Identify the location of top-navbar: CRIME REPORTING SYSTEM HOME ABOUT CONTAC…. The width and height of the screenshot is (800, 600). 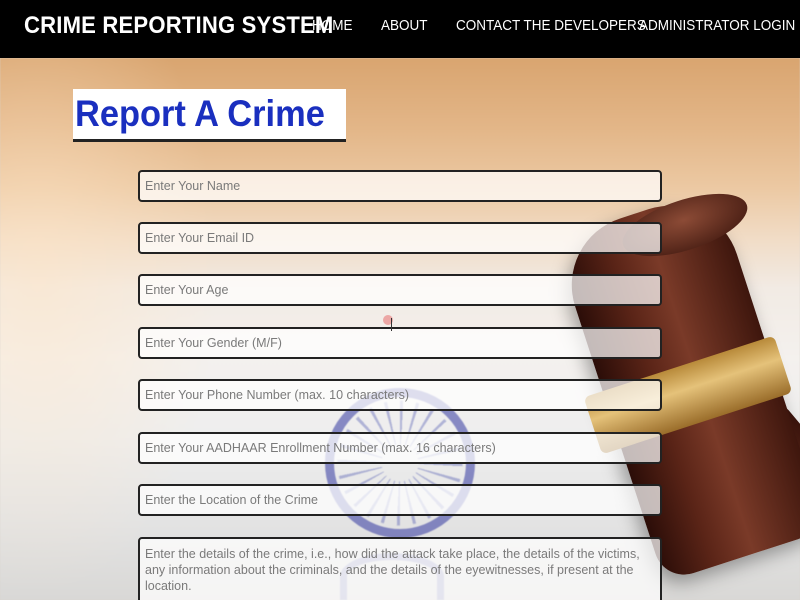
(400, 29).